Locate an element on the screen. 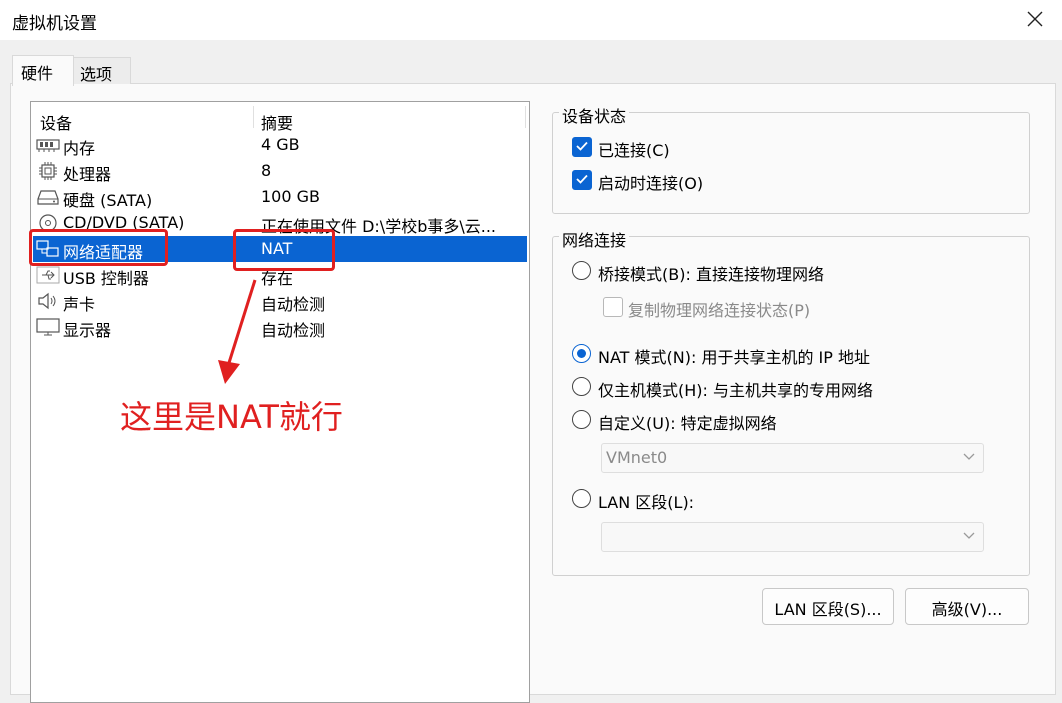 This screenshot has width=1062, height=703. custom-network-select: VMnet0 is located at coordinates (792, 458).